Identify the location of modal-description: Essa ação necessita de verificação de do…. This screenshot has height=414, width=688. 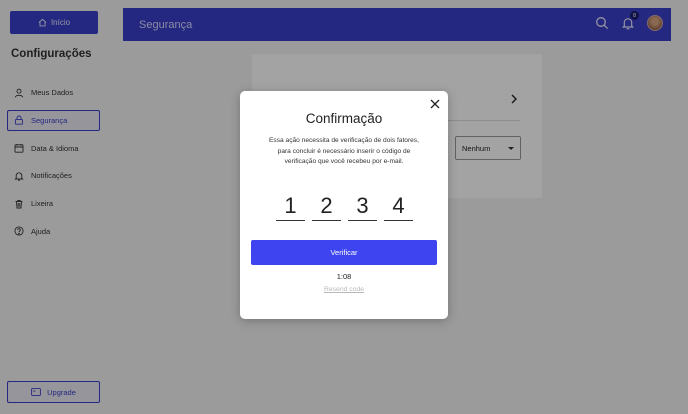
(344, 151).